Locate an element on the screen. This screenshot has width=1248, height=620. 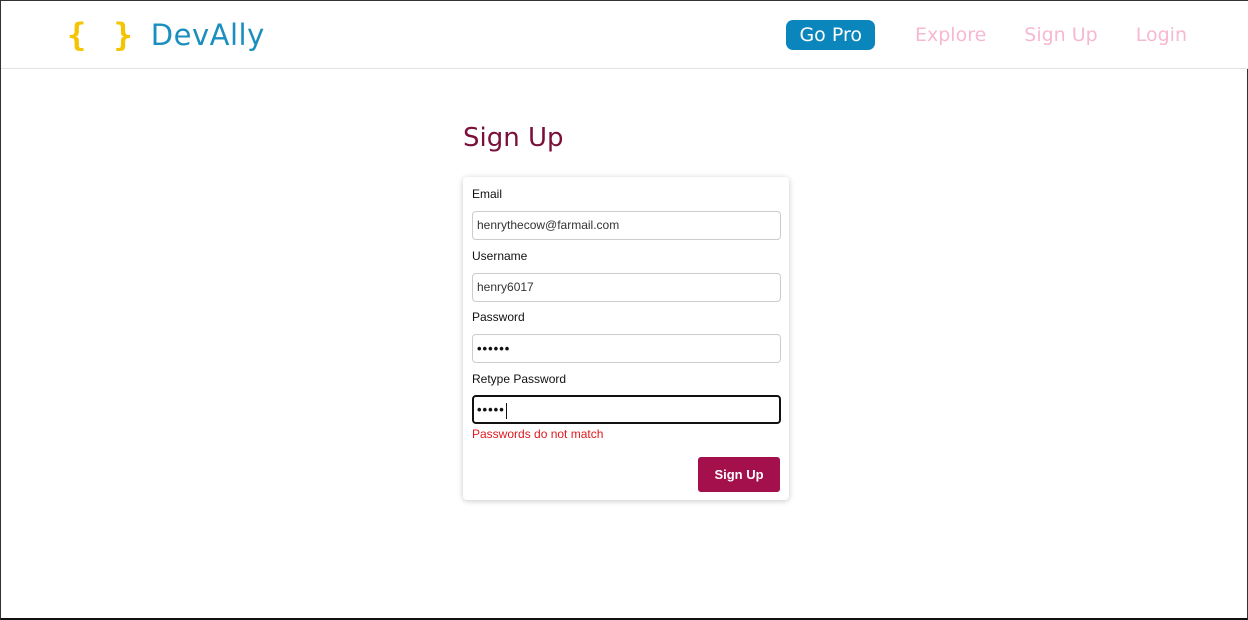
username-field: henry6017 is located at coordinates (626, 287).